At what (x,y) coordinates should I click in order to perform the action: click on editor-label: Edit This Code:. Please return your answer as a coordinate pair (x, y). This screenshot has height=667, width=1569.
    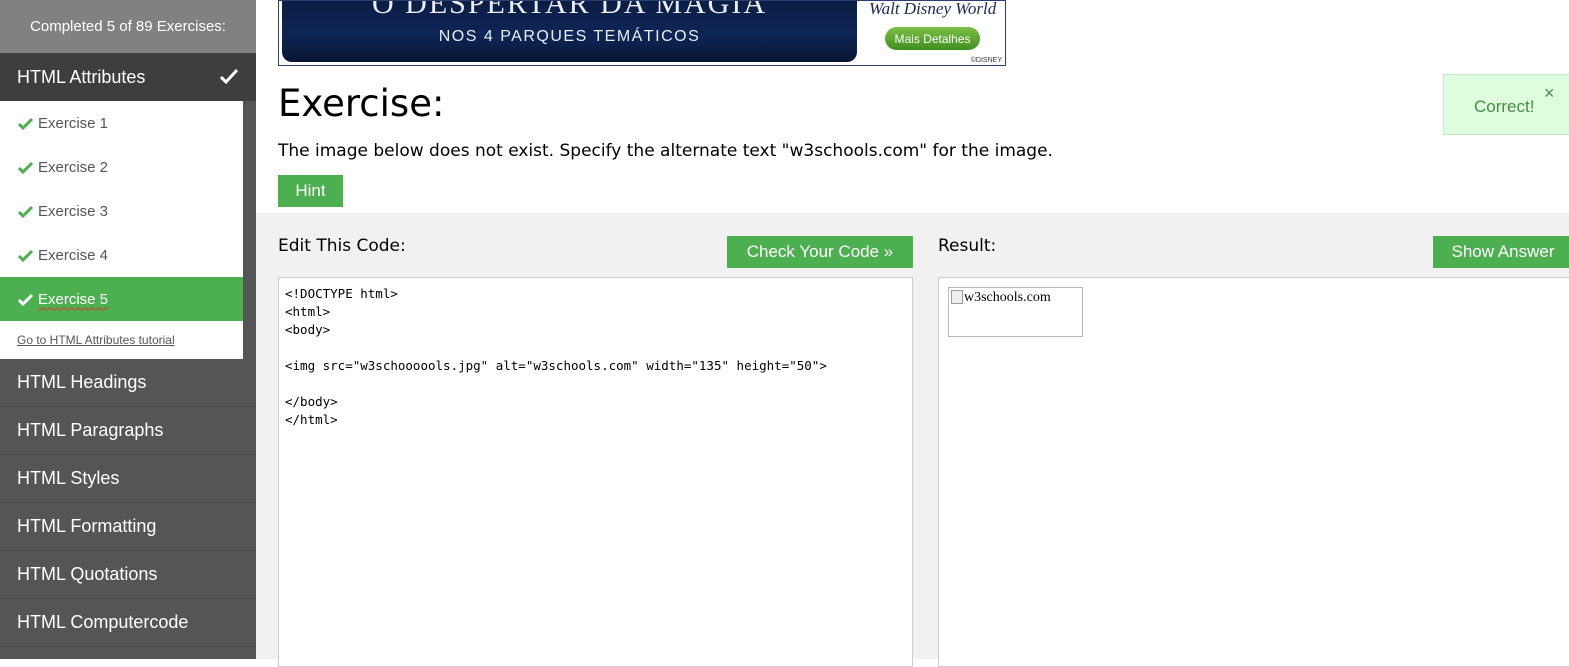
    Looking at the image, I should click on (342, 246).